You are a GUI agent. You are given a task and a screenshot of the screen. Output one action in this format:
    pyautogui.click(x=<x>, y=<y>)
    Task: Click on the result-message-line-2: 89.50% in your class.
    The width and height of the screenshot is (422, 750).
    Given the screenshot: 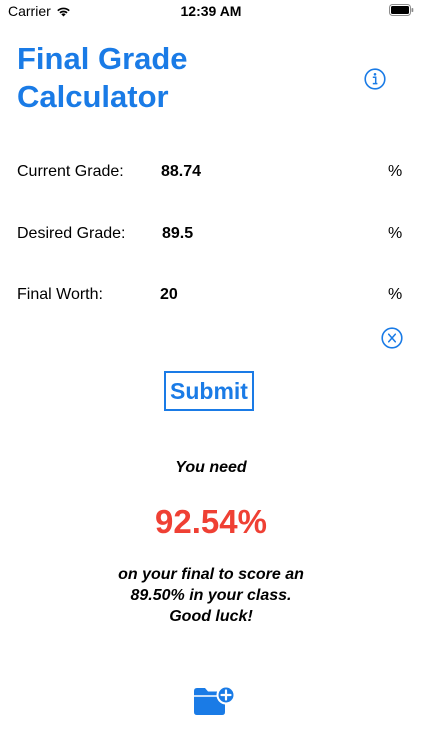 What is the action you would take?
    pyautogui.click(x=211, y=595)
    